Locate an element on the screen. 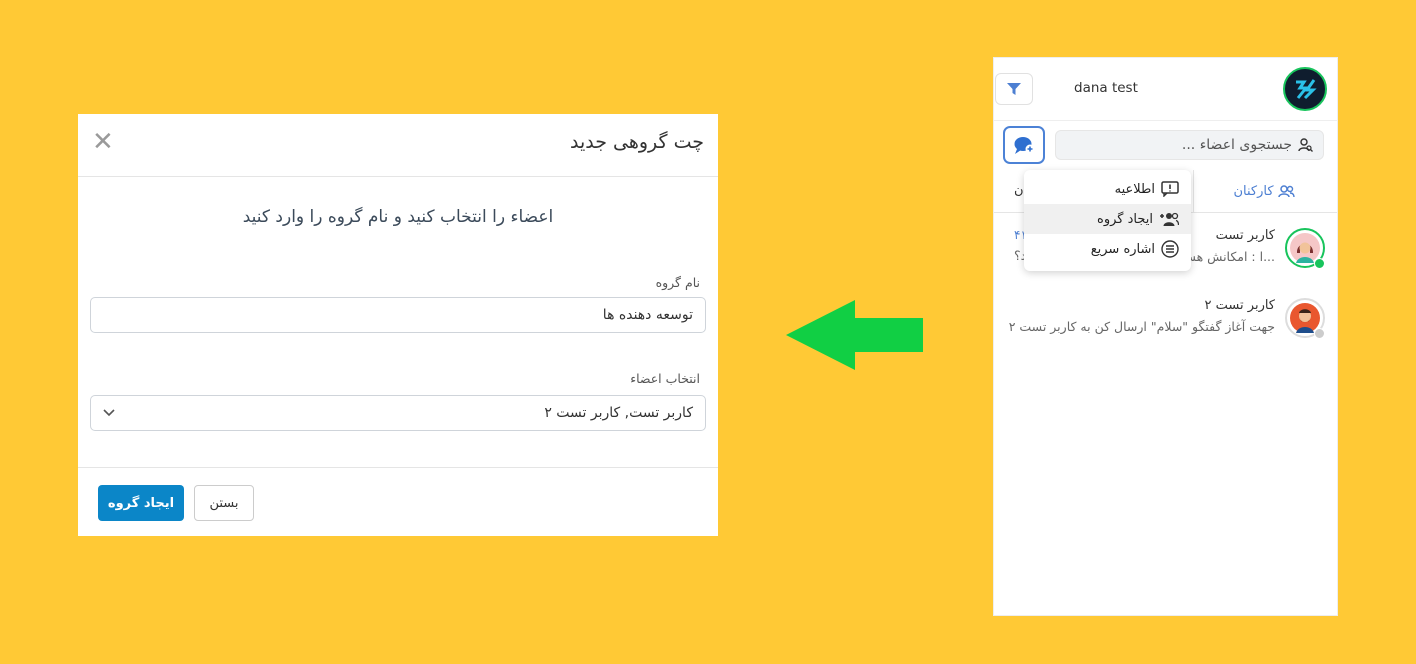  group-name-value: توسعه دهنده ها is located at coordinates (647, 315).